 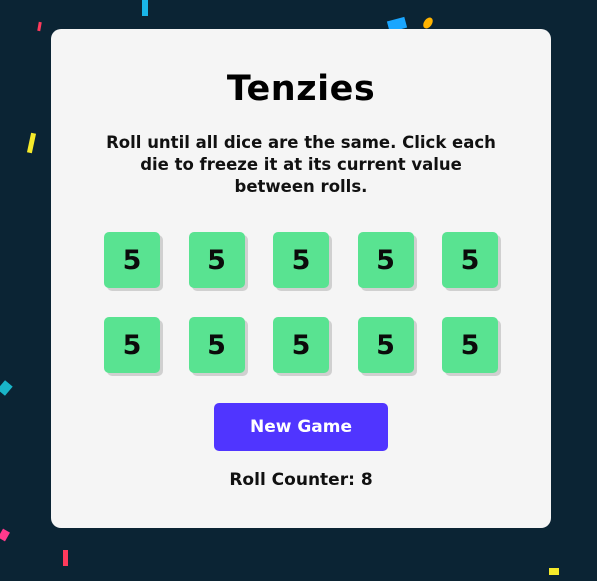 I want to click on die-5: 5, so click(x=470, y=260).